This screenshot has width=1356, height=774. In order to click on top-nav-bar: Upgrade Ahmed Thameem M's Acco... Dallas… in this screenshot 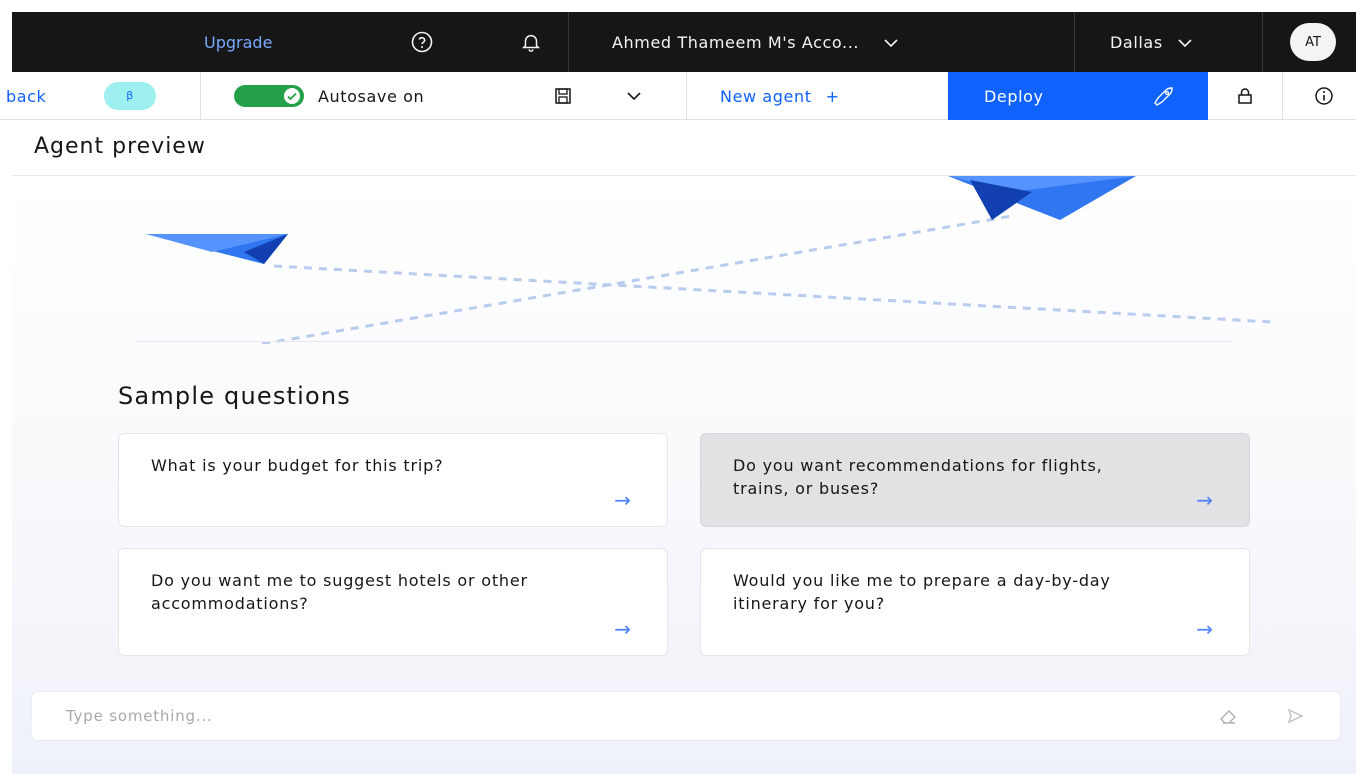, I will do `click(684, 42)`.